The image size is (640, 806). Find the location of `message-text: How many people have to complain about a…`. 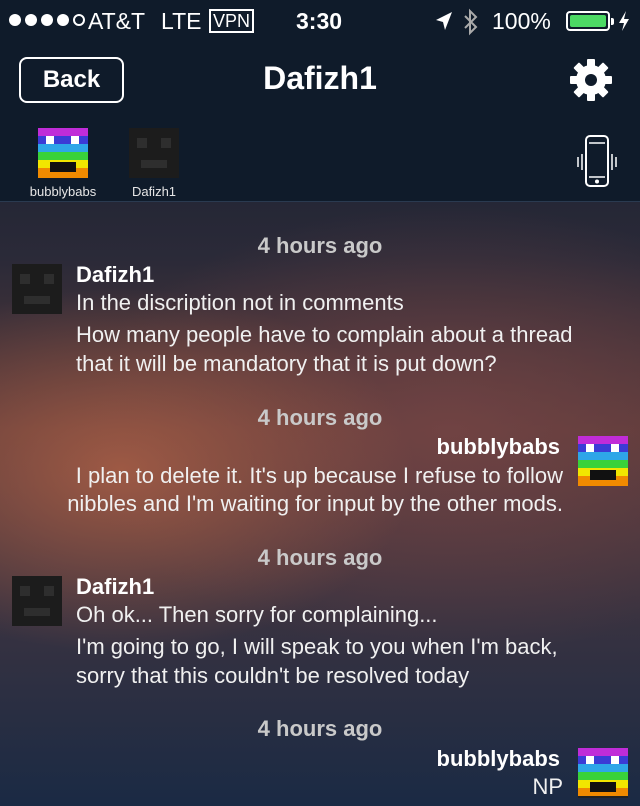

message-text: How many people have to complain about a… is located at coordinates (324, 334).